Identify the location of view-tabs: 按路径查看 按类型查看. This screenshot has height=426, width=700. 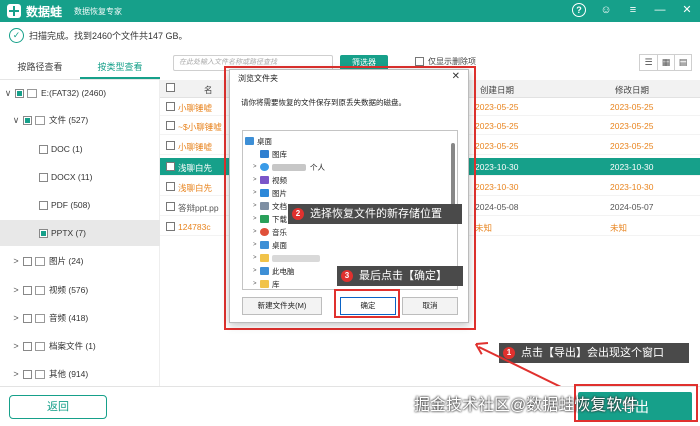
(80, 68).